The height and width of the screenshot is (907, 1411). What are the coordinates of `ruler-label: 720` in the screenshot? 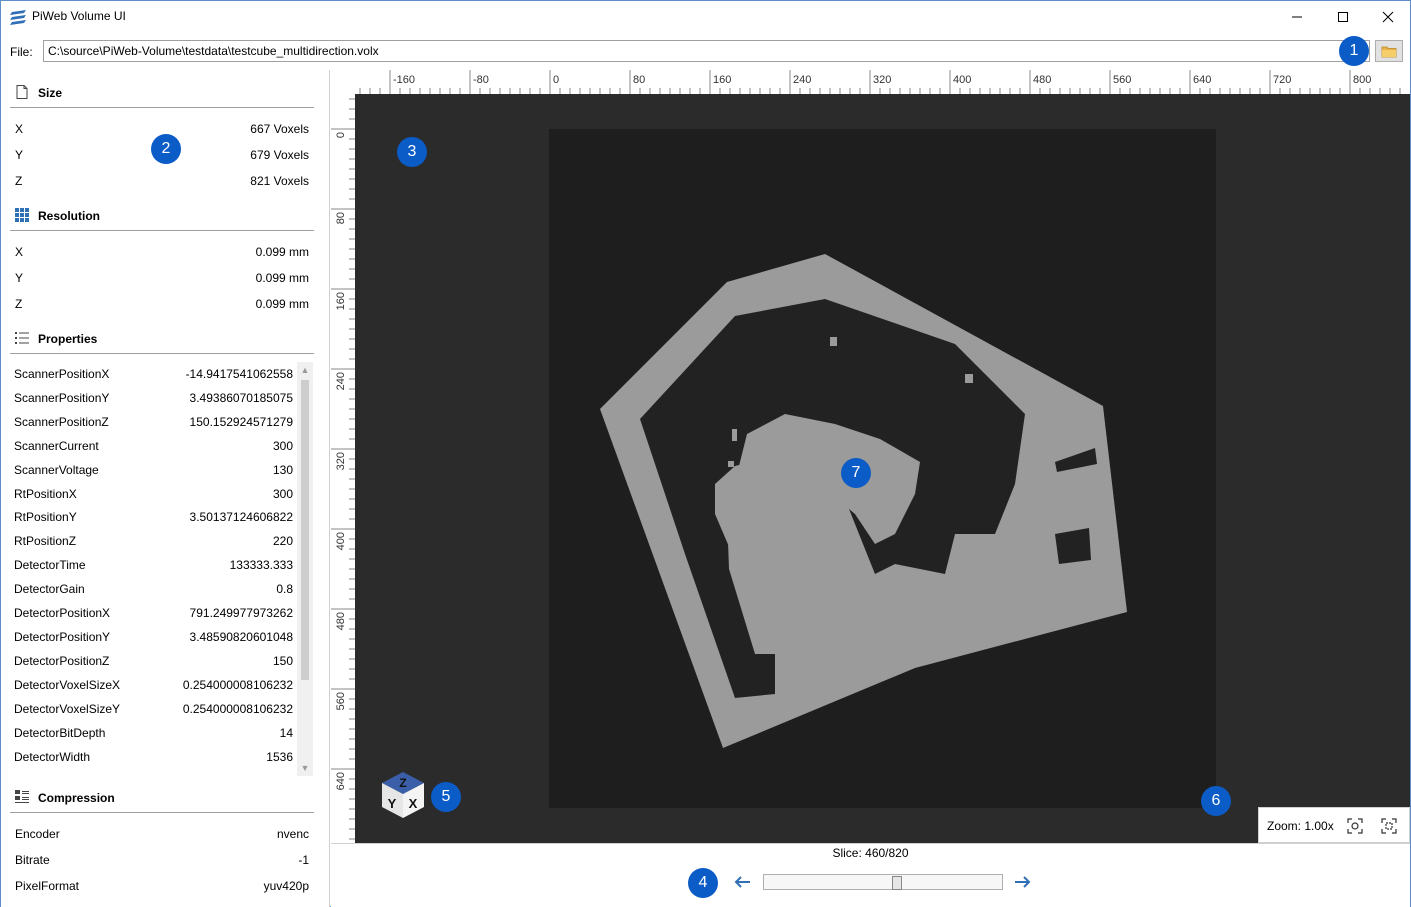 It's located at (1282, 80).